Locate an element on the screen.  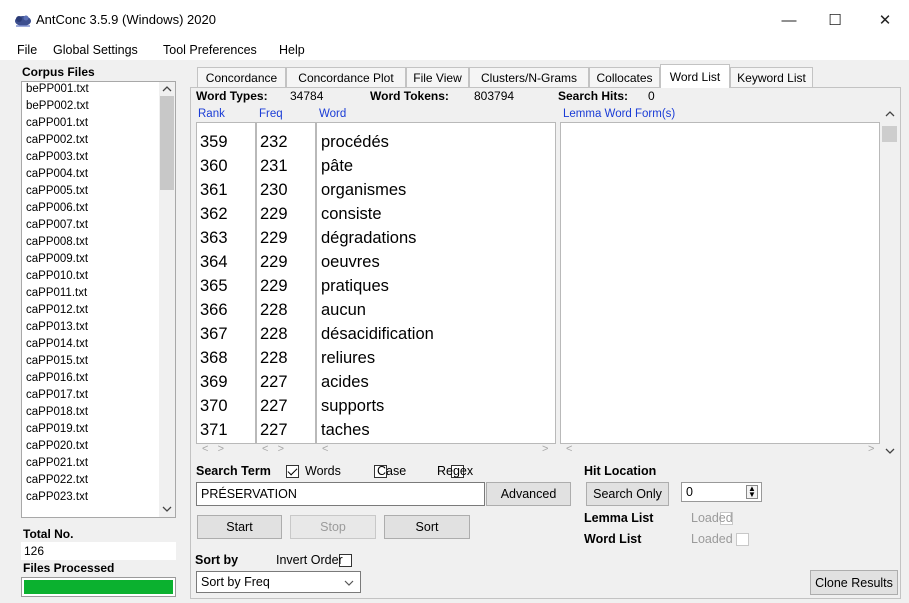
minimize-icon: — is located at coordinates (789, 20).